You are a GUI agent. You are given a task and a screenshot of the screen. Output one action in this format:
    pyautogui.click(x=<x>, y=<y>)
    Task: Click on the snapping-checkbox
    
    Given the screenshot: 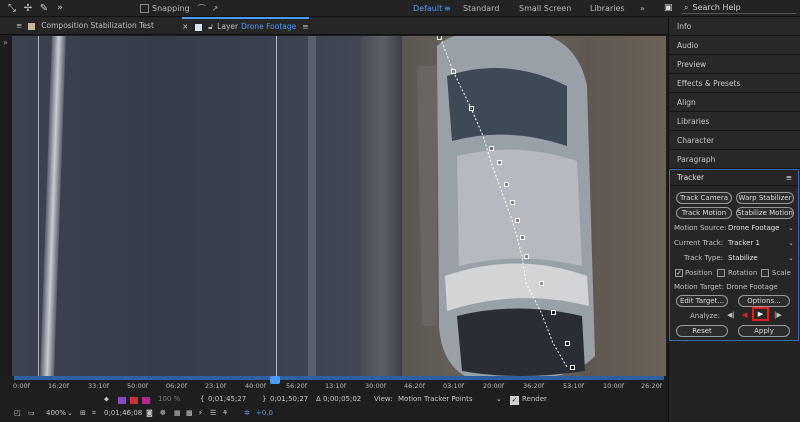 What is the action you would take?
    pyautogui.click(x=144, y=8)
    